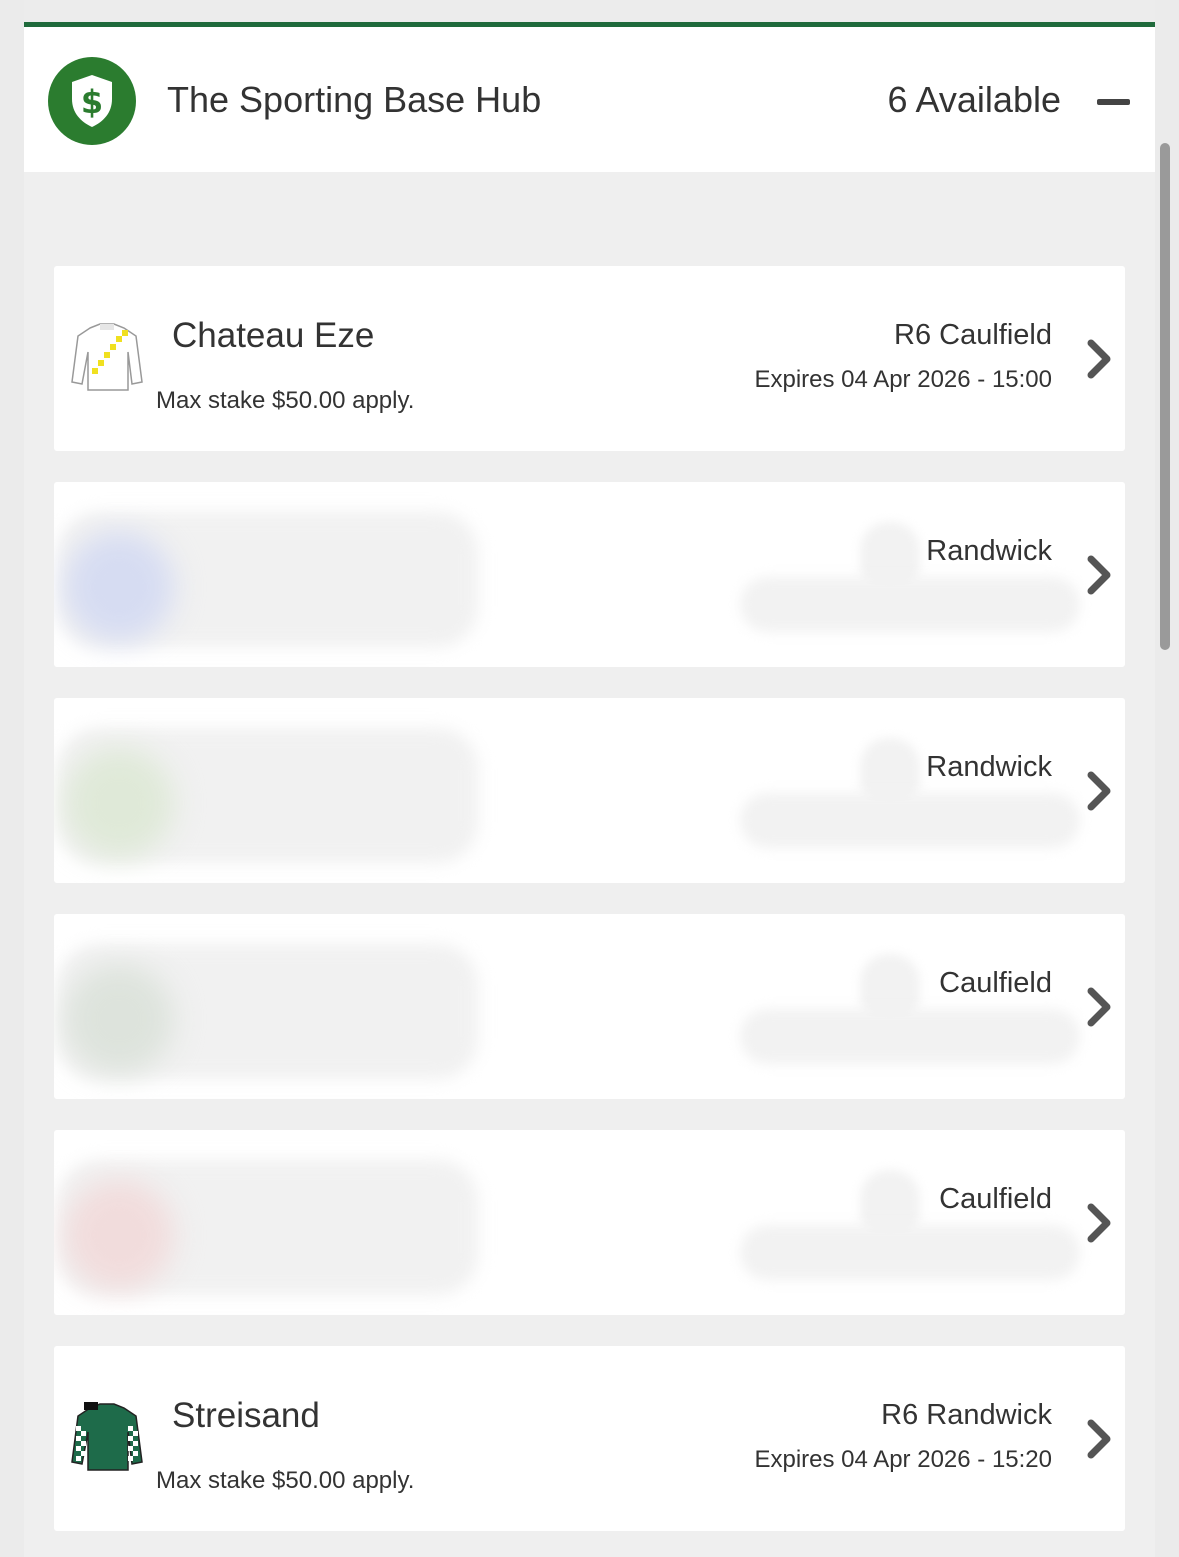 The width and height of the screenshot is (1179, 1557). I want to click on scrollbar, so click(1165, 396).